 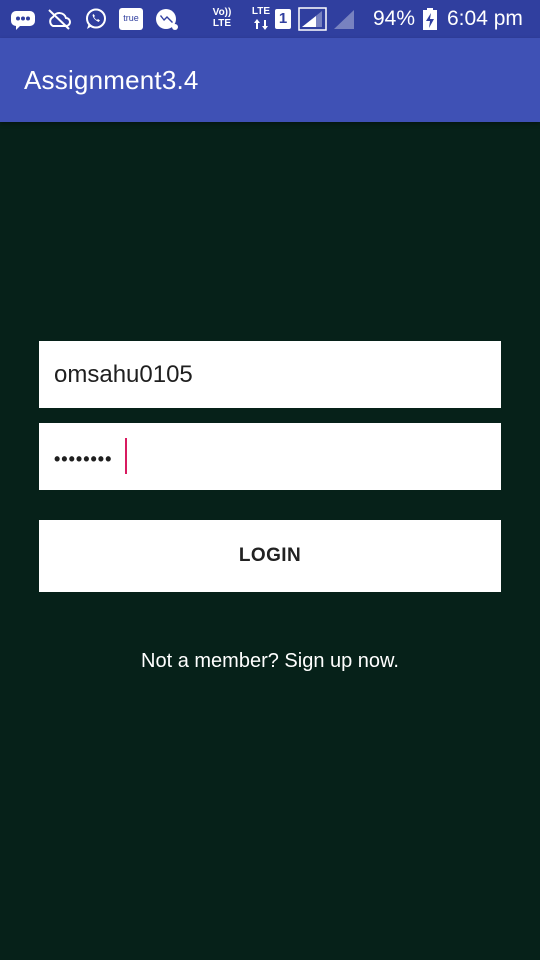 I want to click on app-title: Assignment3.4, so click(x=111, y=80).